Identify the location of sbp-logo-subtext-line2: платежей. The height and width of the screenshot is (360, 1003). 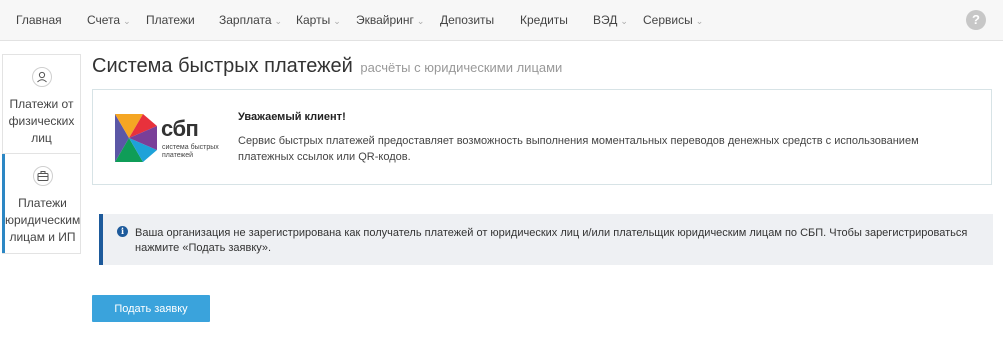
(178, 155).